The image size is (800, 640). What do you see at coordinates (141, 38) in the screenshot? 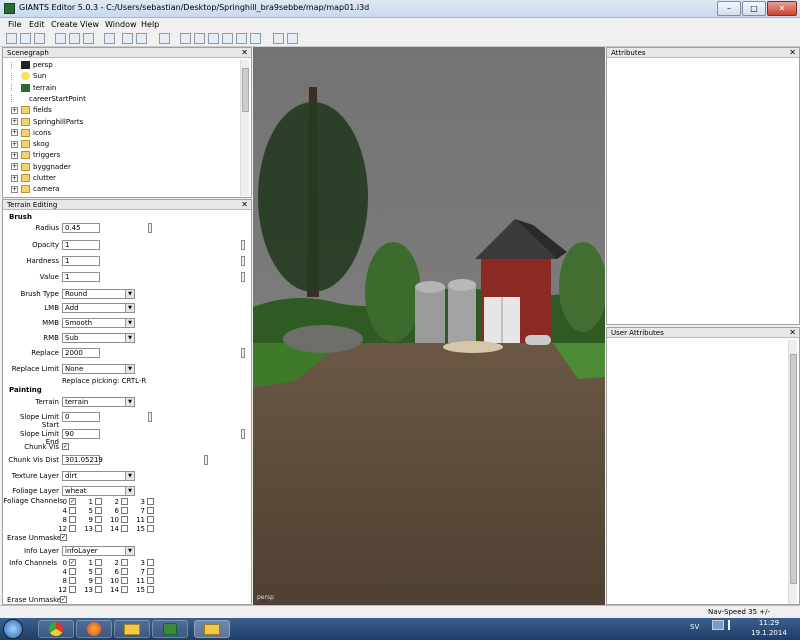
I see `redo-icon` at bounding box center [141, 38].